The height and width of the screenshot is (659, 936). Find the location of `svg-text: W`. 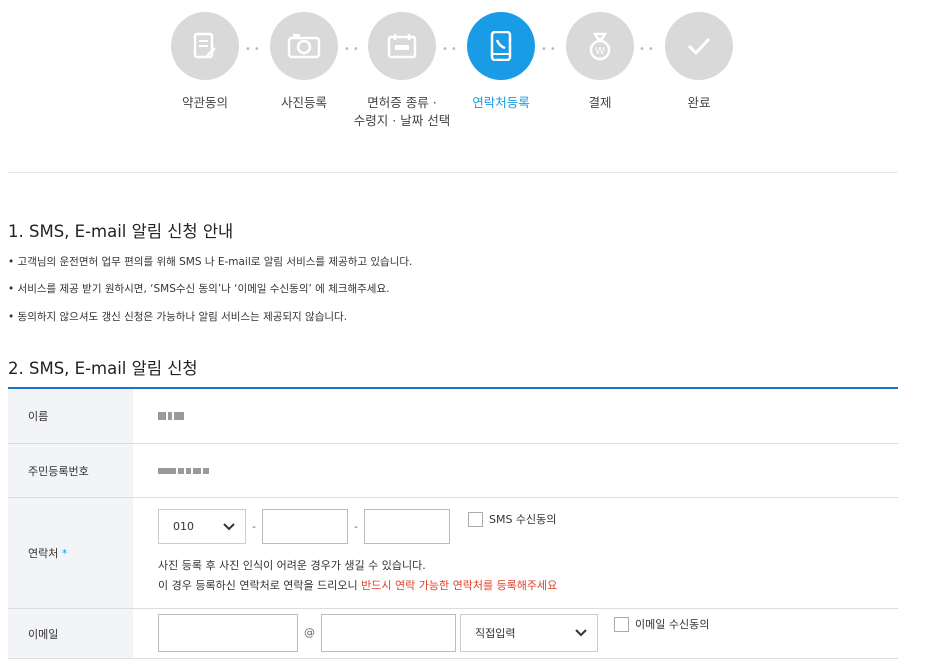

svg-text: W is located at coordinates (600, 51).